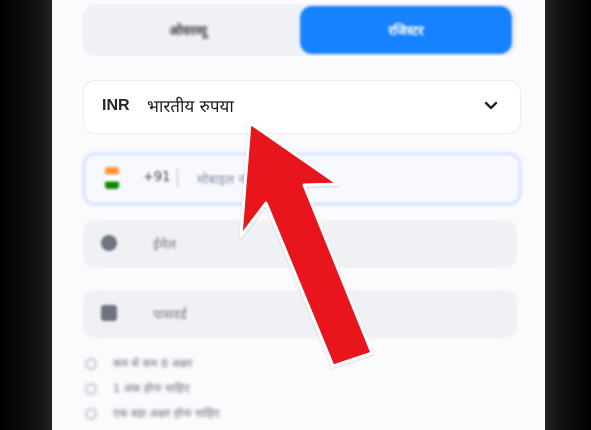 This screenshot has width=591, height=430. I want to click on tab-overview: ओवरव्यू, so click(188, 30).